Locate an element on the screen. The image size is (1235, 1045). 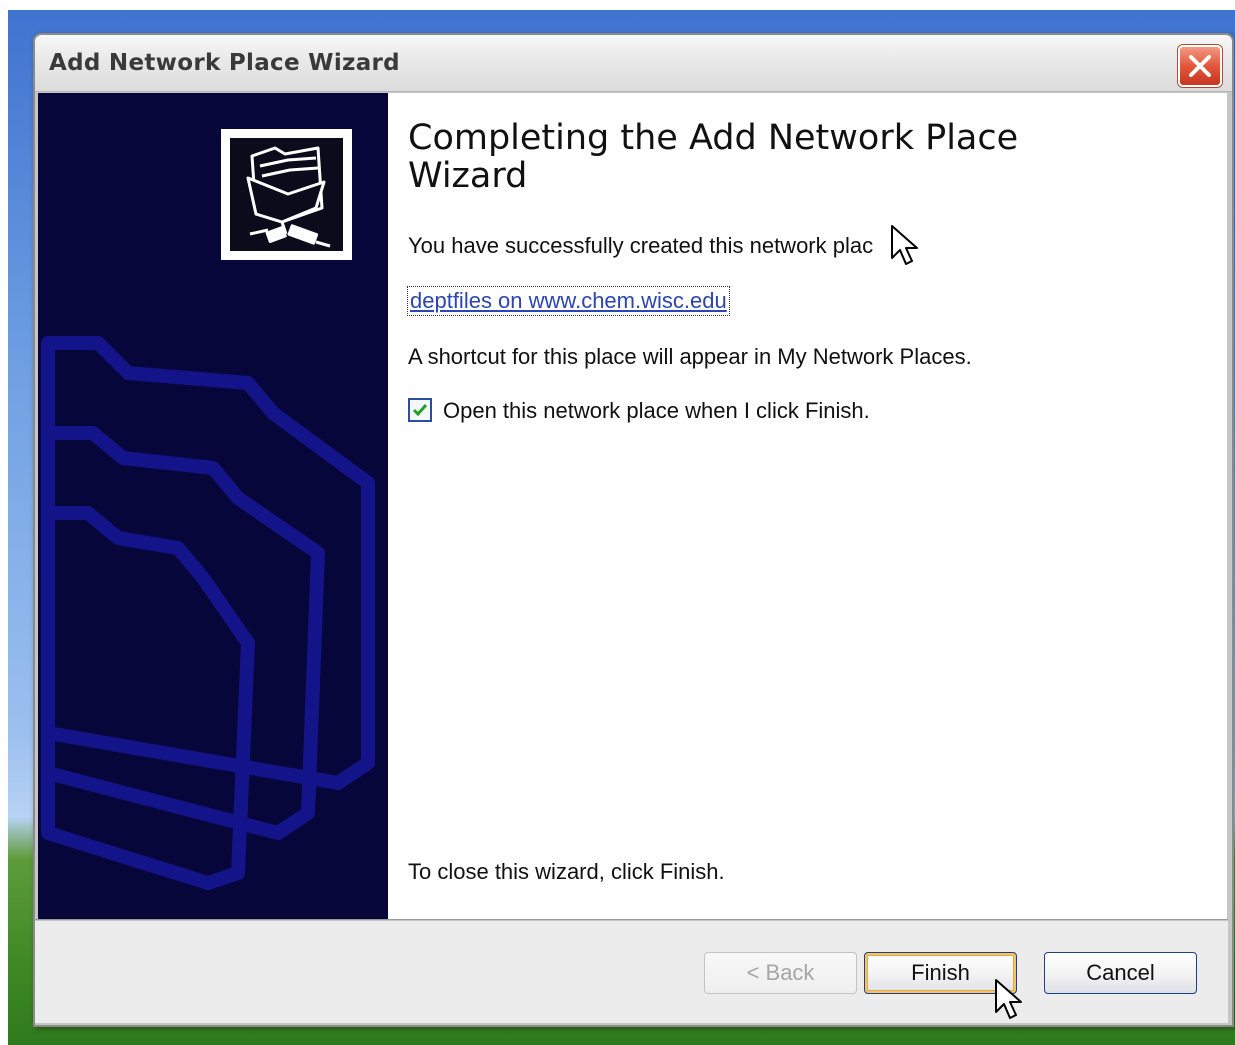
close-button is located at coordinates (1200, 66).